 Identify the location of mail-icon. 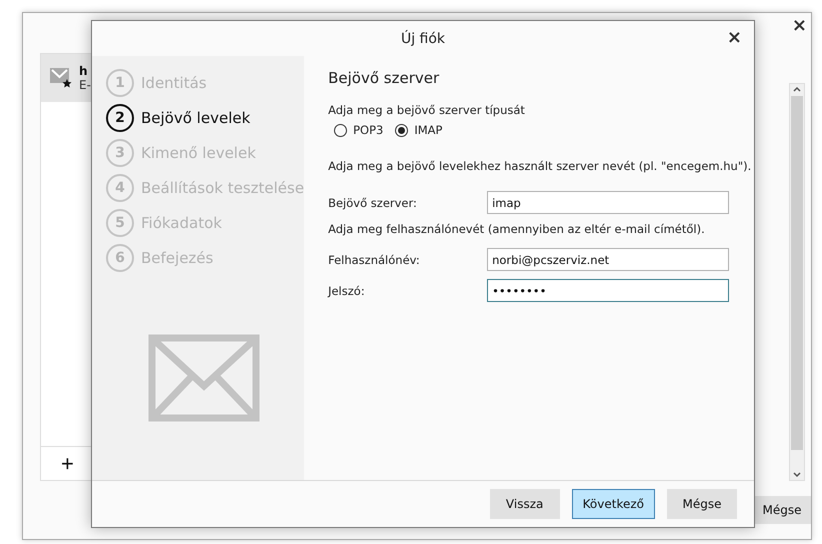
(61, 78).